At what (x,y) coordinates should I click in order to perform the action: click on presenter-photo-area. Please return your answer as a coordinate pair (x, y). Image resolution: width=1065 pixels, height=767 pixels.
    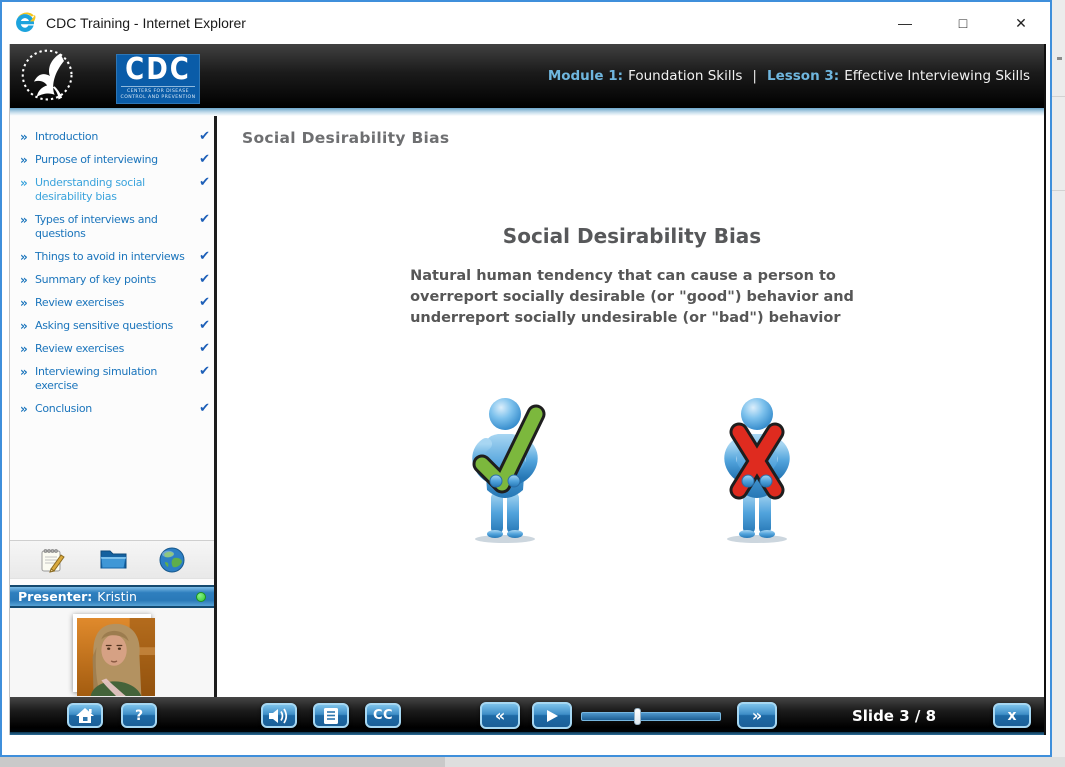
    Looking at the image, I should click on (112, 652).